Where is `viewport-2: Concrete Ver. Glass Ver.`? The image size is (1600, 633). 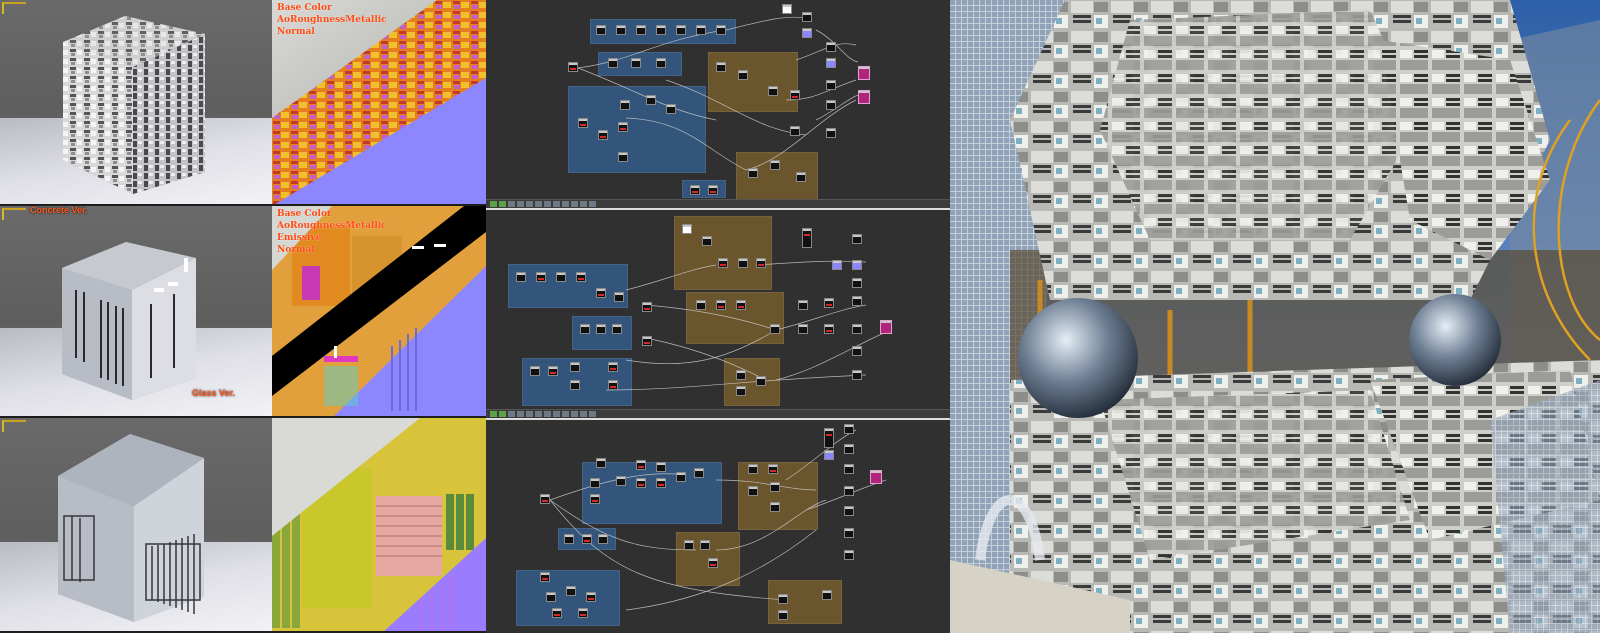
viewport-2: Concrete Ver. Glass Ver. is located at coordinates (136, 312).